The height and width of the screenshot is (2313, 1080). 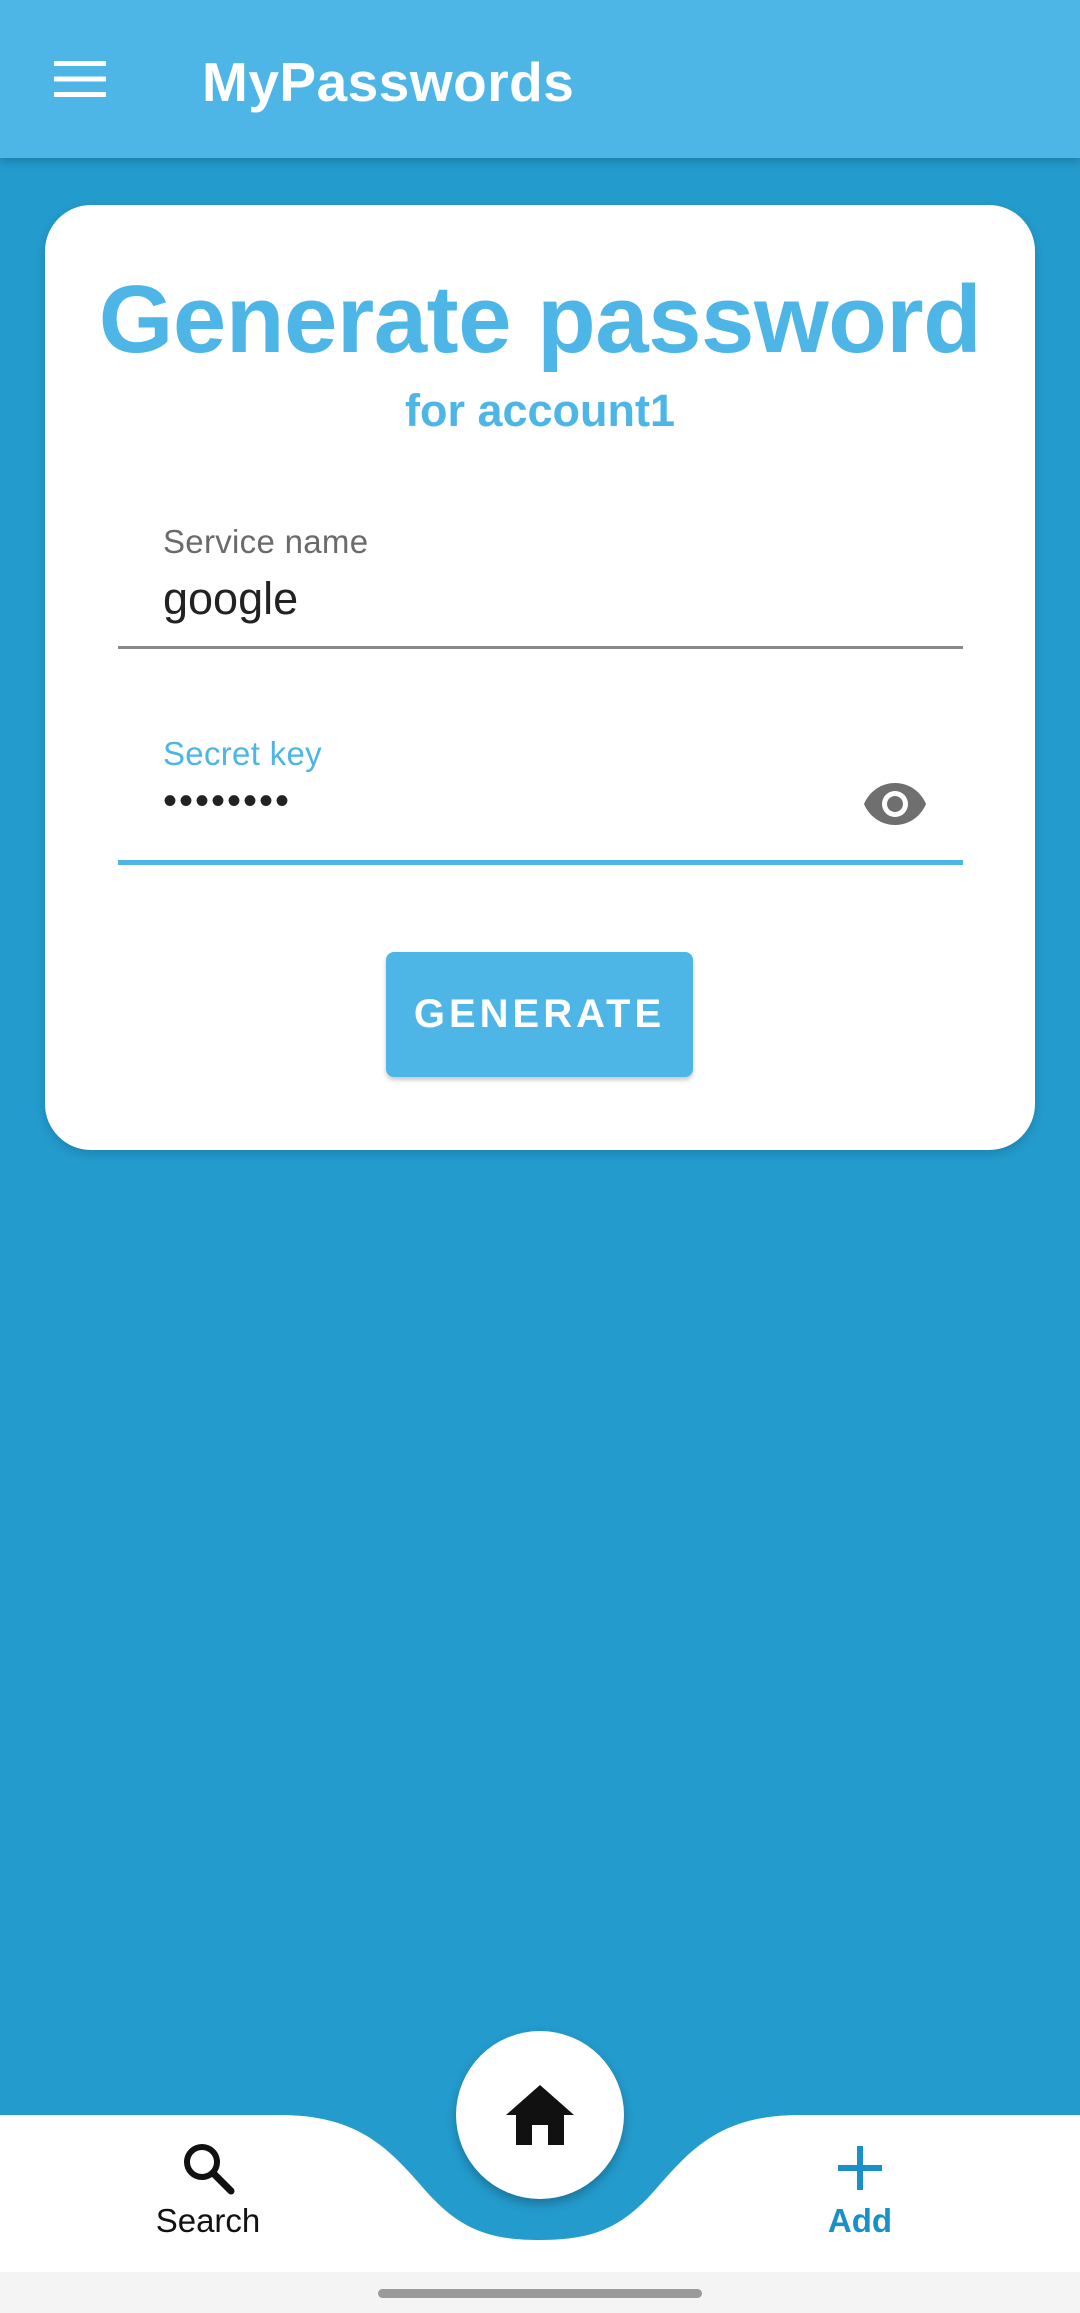 I want to click on search-icon, so click(x=209, y=2169).